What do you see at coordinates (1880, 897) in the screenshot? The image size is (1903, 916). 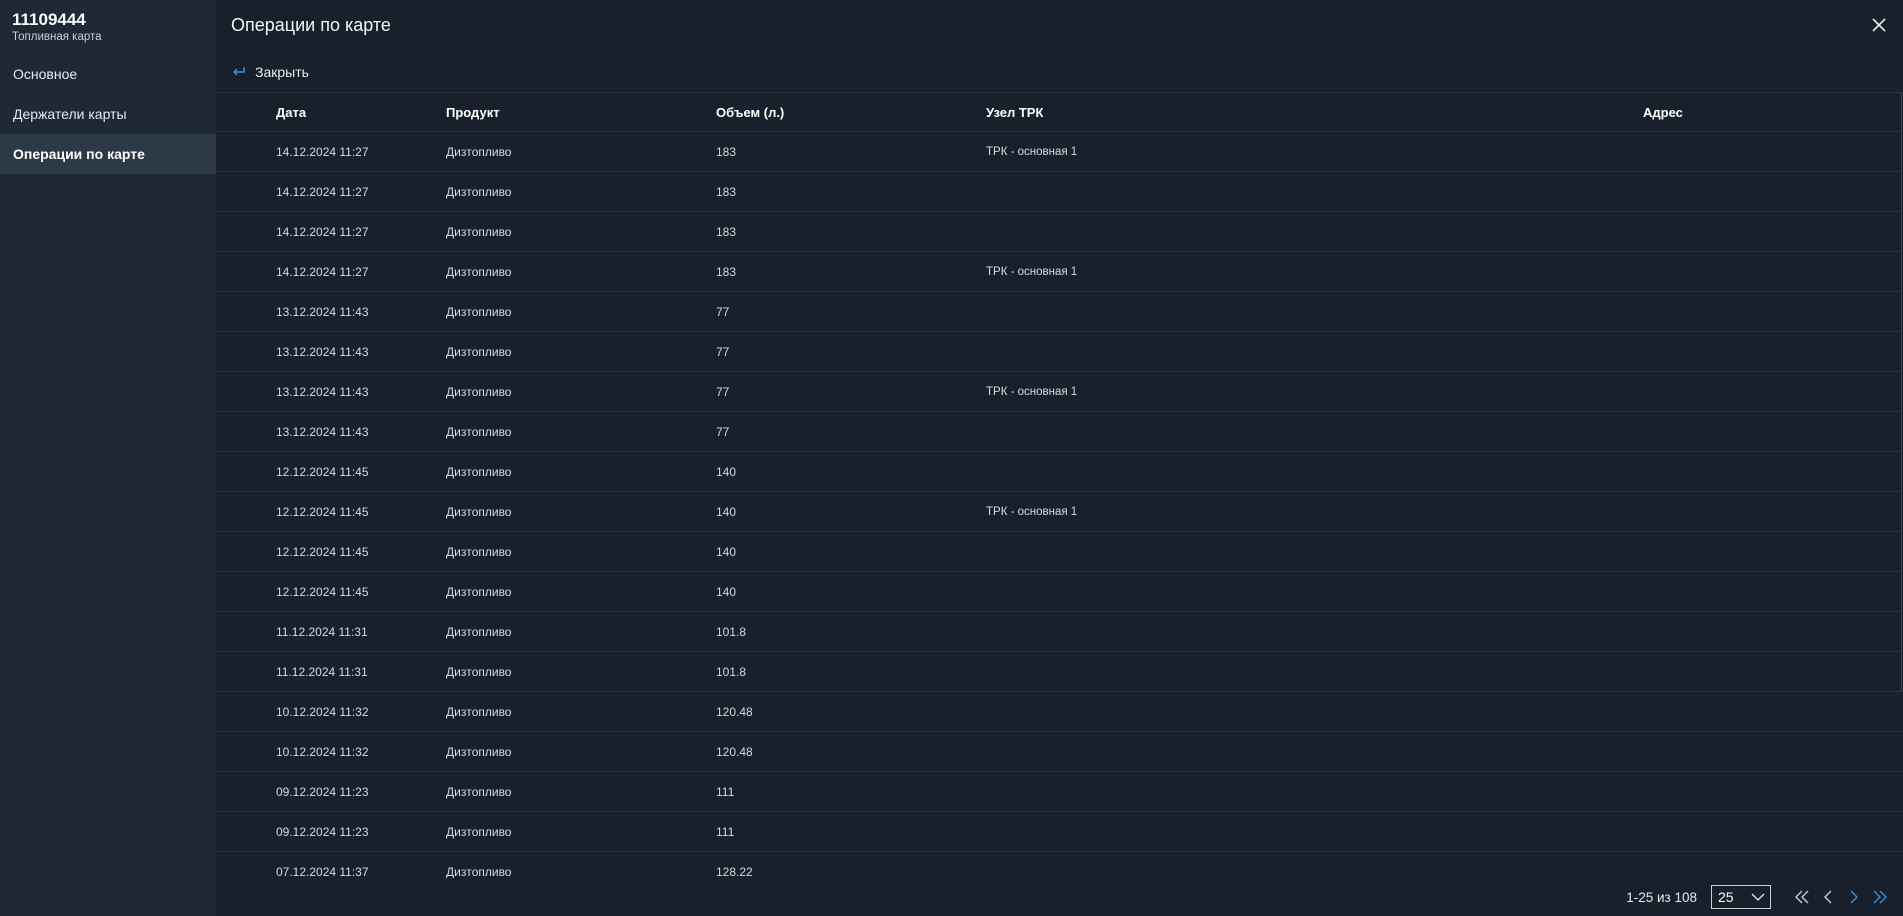 I see `last-page-icon` at bounding box center [1880, 897].